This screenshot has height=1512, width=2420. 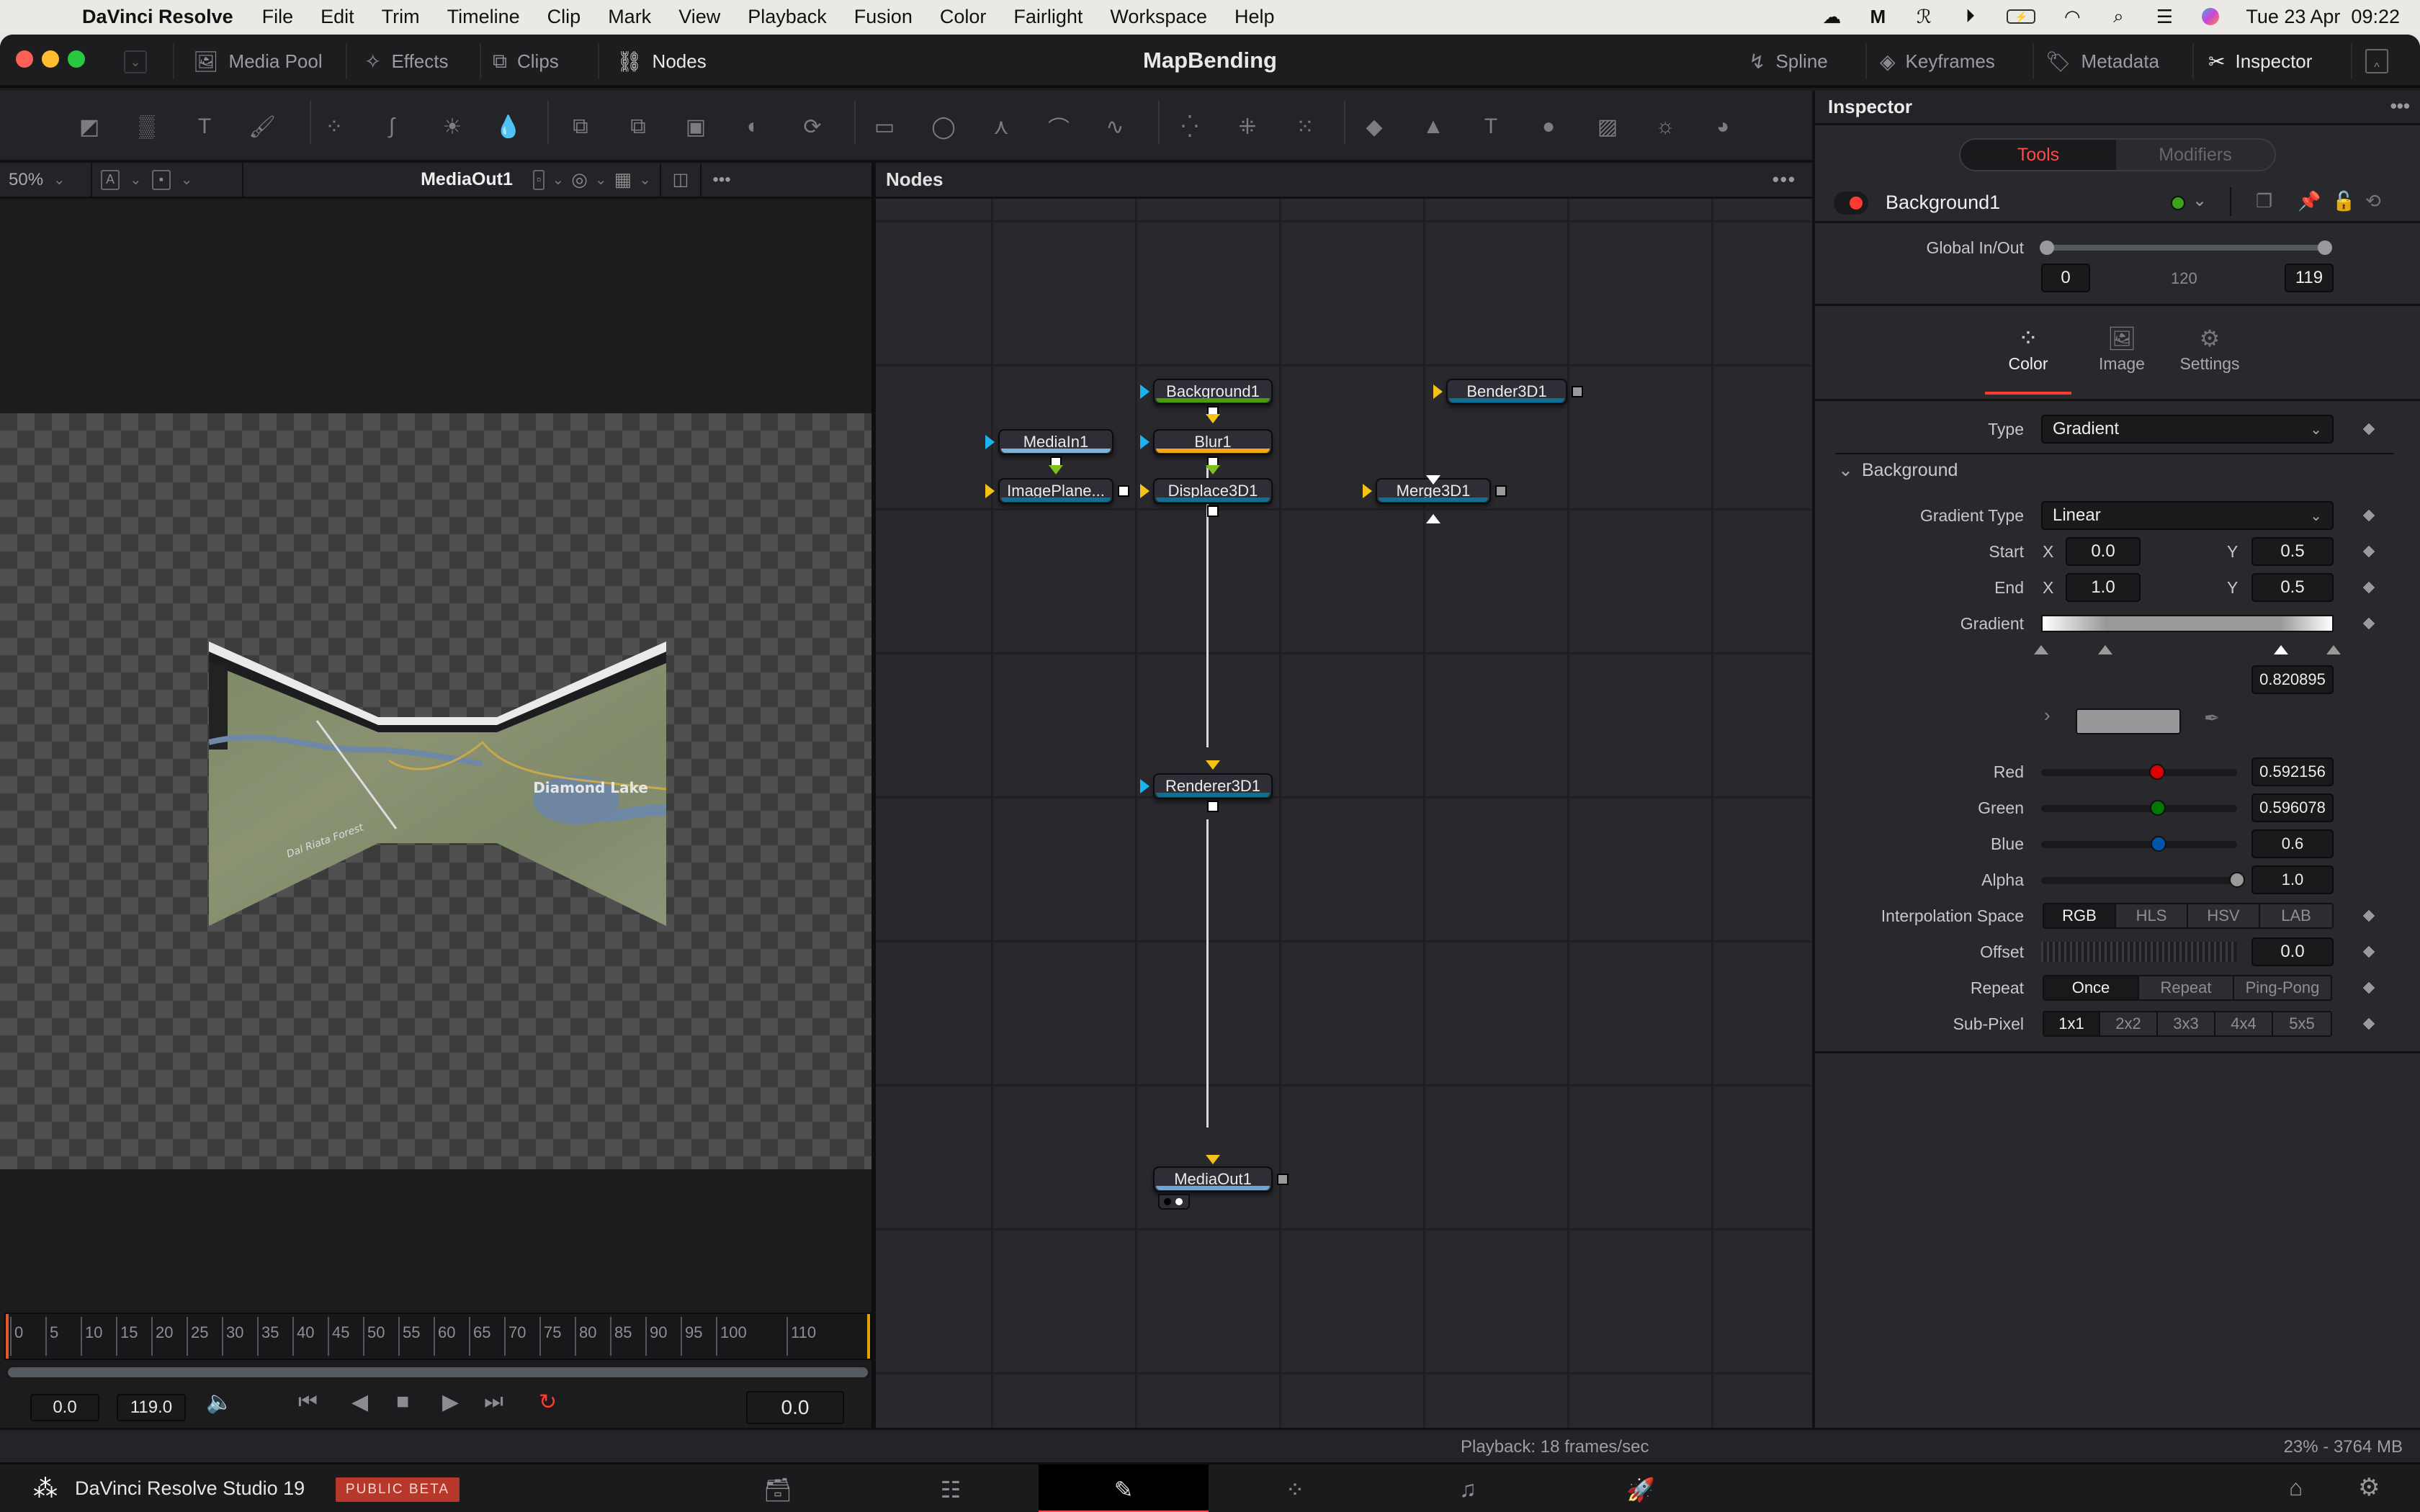 What do you see at coordinates (2139, 772) in the screenshot?
I see `red-slider` at bounding box center [2139, 772].